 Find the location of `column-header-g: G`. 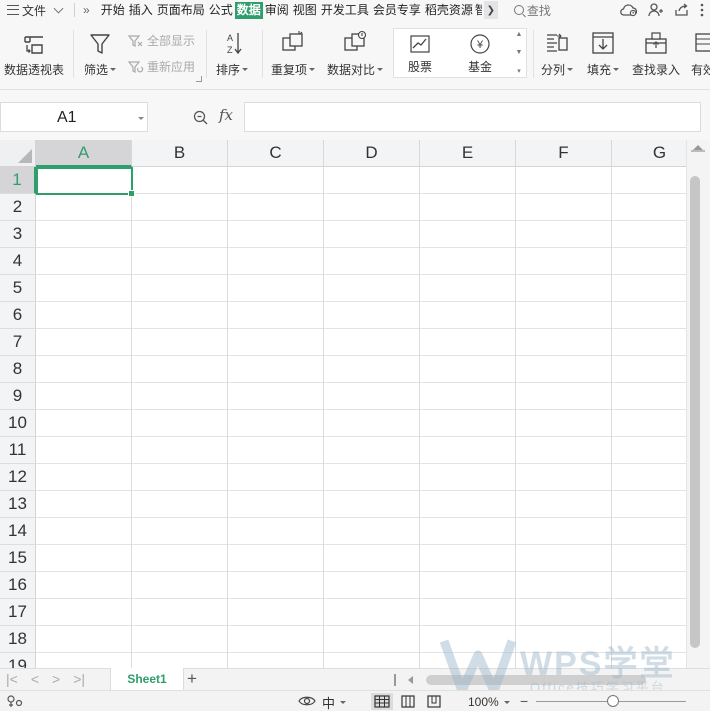

column-header-g: G is located at coordinates (649, 153).